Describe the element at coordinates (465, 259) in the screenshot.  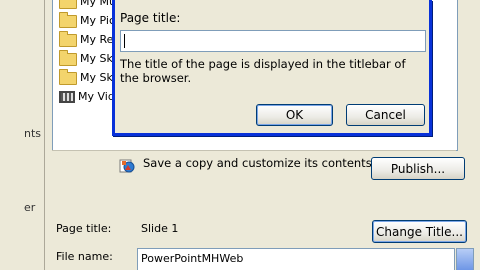
I see `file-name-dropdown-button` at that location.